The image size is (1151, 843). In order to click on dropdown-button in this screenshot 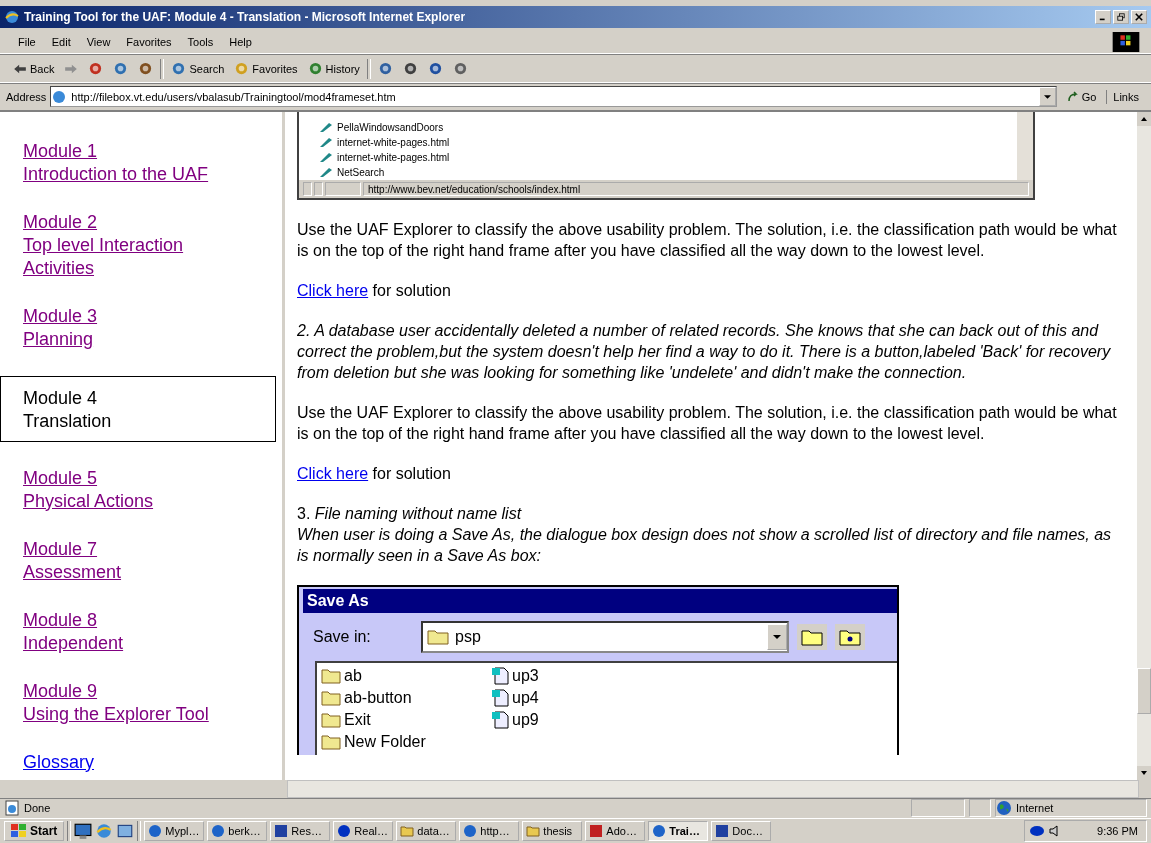, I will do `click(1047, 97)`.